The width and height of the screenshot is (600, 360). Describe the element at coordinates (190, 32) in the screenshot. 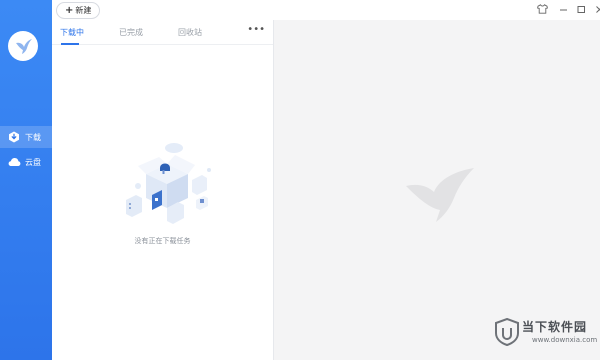

I see `tab-recycle-bin: 回收站` at that location.